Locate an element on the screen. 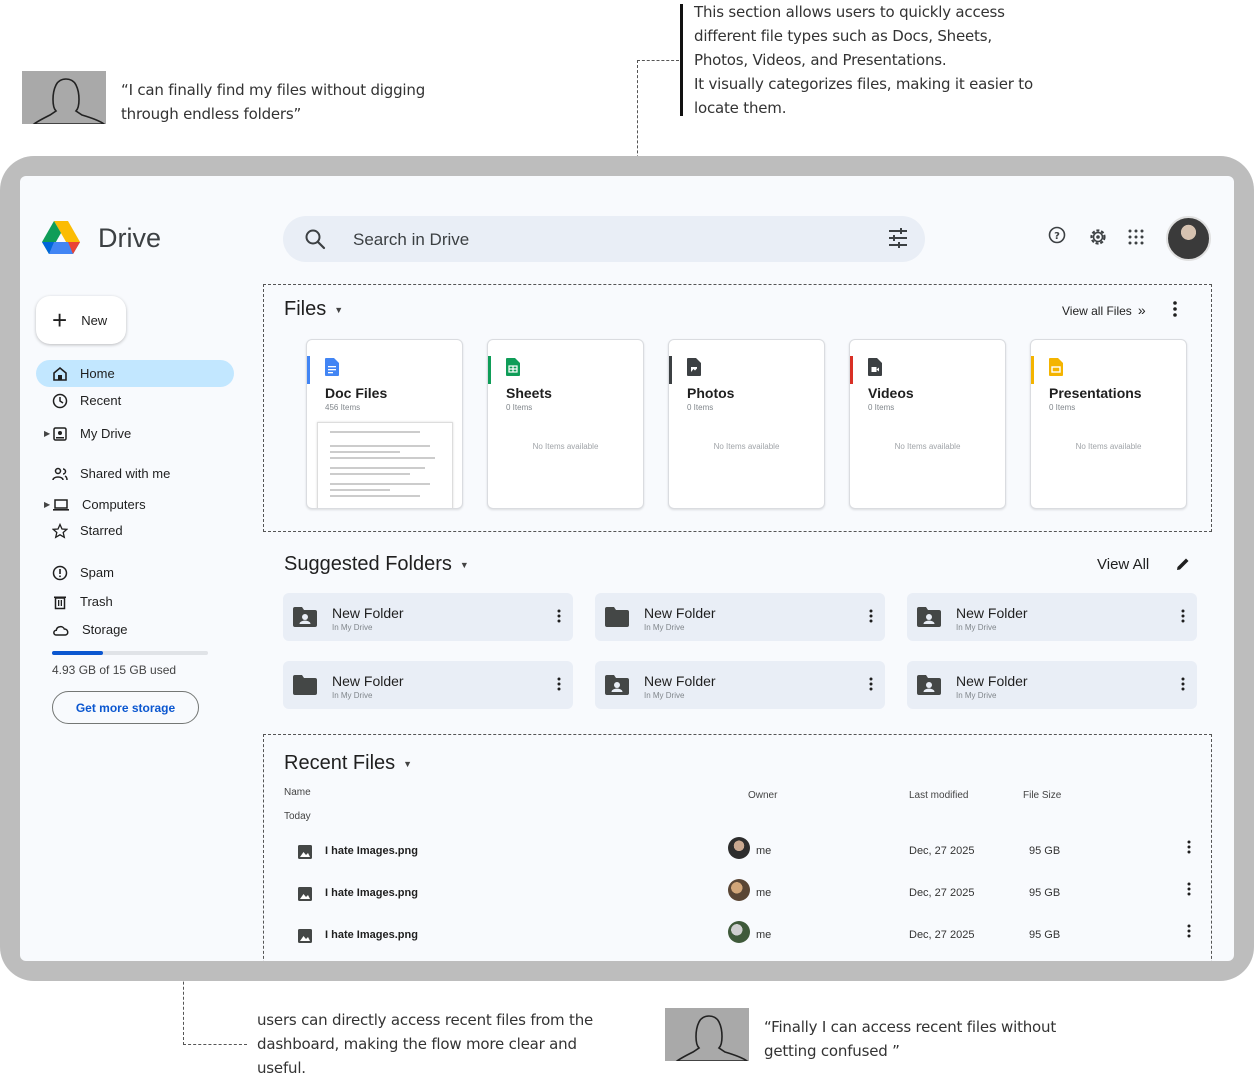 This screenshot has height=1080, width=1254. category-count: 0 Items is located at coordinates (881, 407).